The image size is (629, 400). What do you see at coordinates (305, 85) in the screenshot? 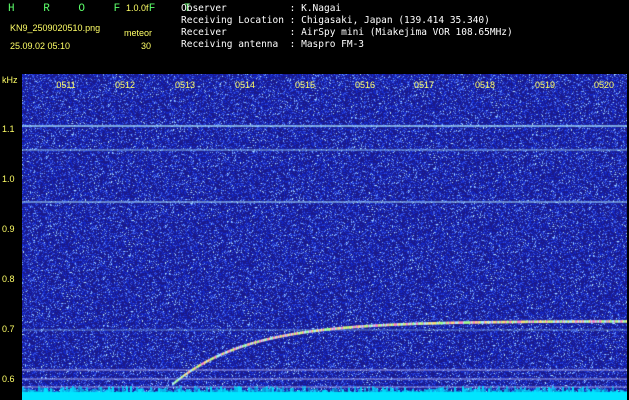
I see `time-tick-label: 0515` at bounding box center [305, 85].